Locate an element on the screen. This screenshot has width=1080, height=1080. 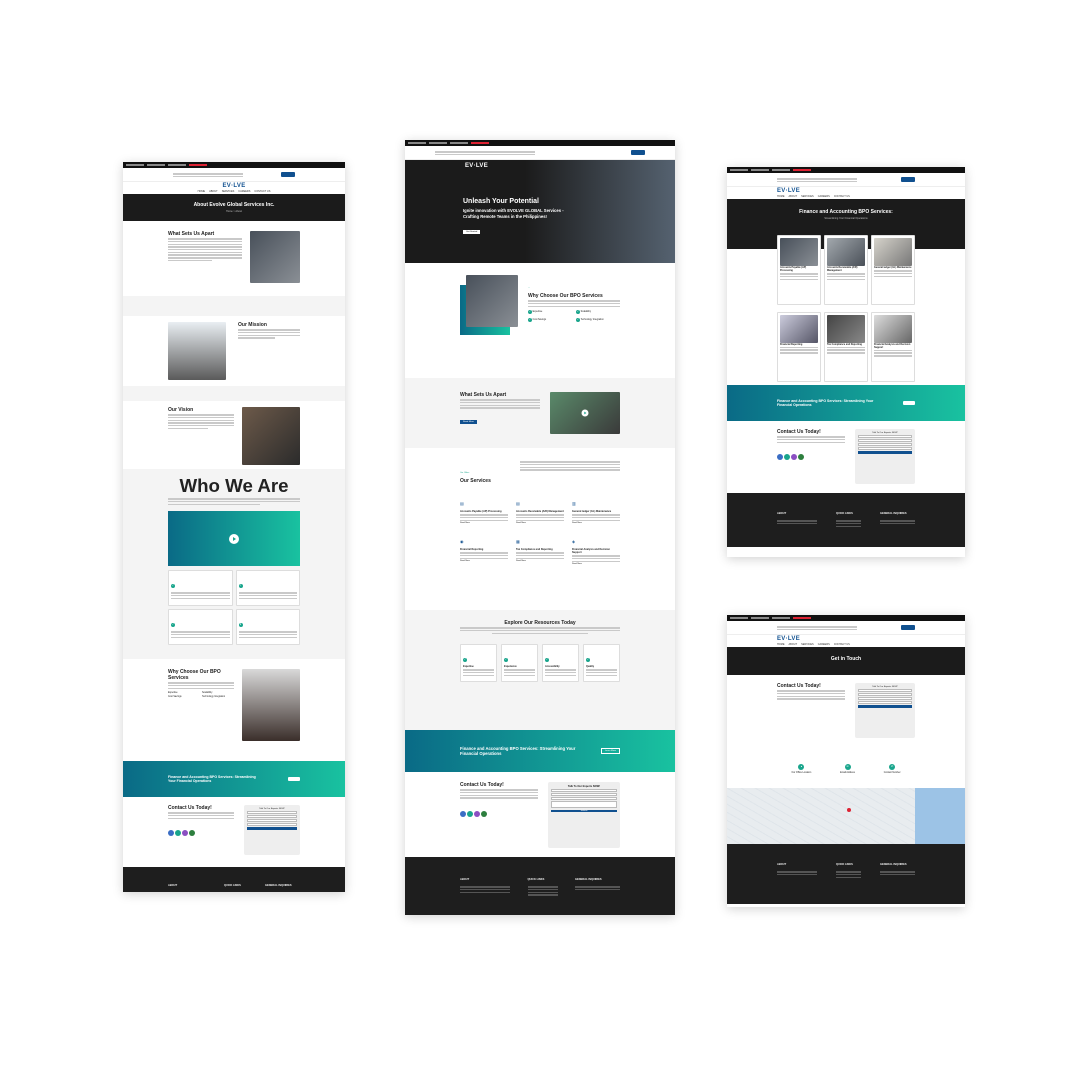
resource-card: ✓ Accessibility is located at coordinates (560, 663).